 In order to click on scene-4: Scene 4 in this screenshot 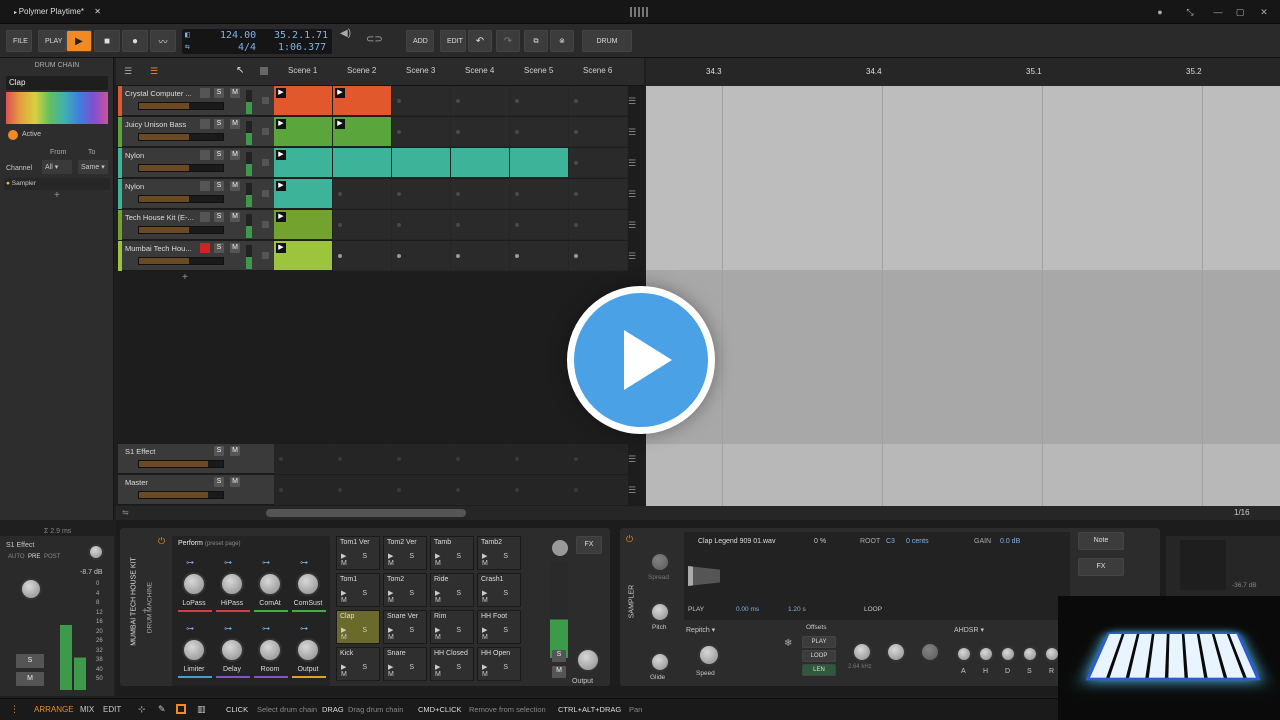, I will do `click(479, 73)`.